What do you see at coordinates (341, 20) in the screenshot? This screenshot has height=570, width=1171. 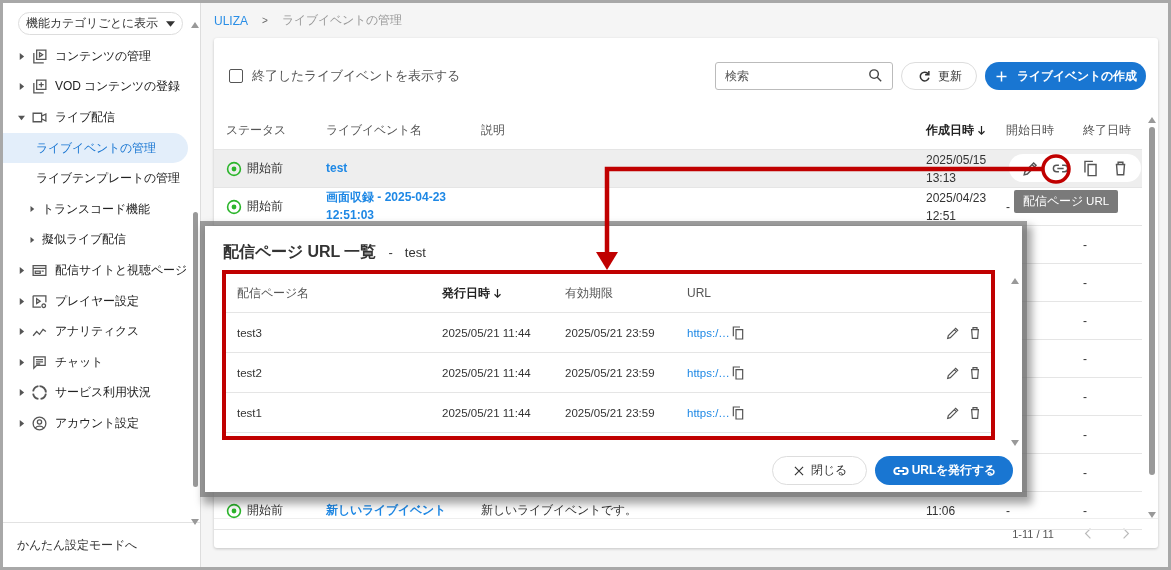 I see `breadcrumb-current: ライブイベントの管理` at bounding box center [341, 20].